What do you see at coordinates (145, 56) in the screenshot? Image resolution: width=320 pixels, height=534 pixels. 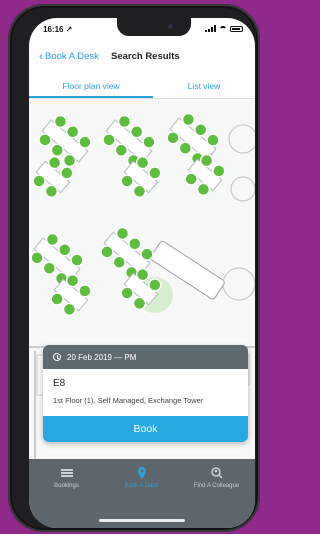 I see `page-title: Search Results` at bounding box center [145, 56].